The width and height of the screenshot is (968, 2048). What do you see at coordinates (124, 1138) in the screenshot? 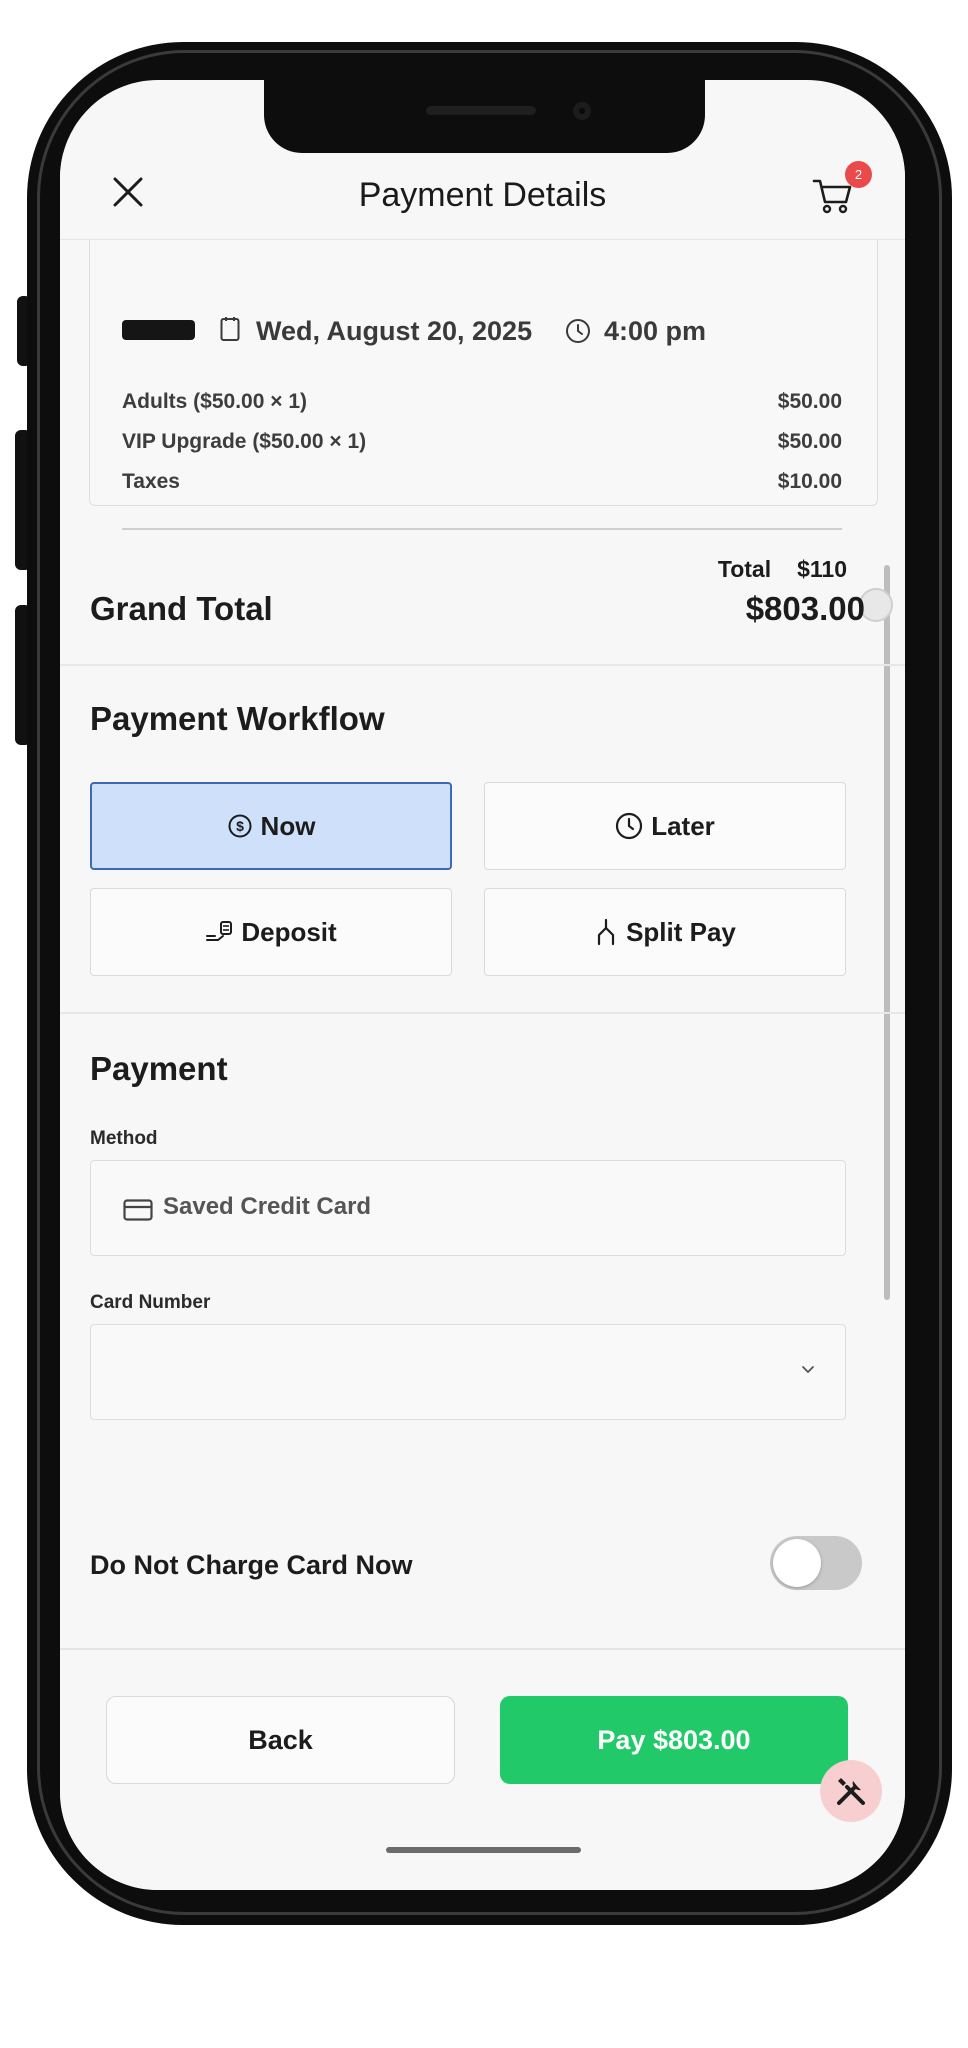
I see `method-label: Method` at bounding box center [124, 1138].